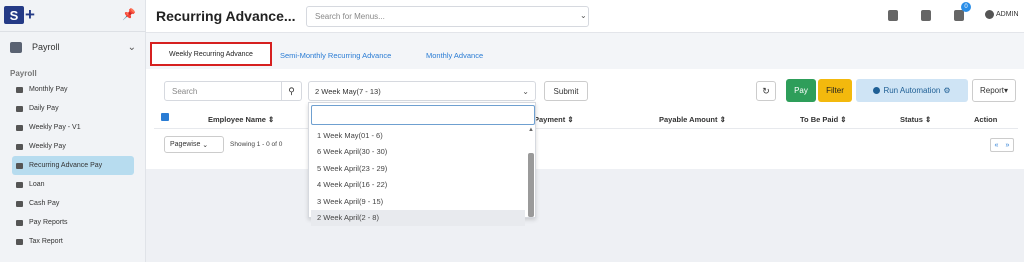 The height and width of the screenshot is (262, 1024). Describe the element at coordinates (997, 145) in the screenshot. I see `prev-page-icon: «` at that location.